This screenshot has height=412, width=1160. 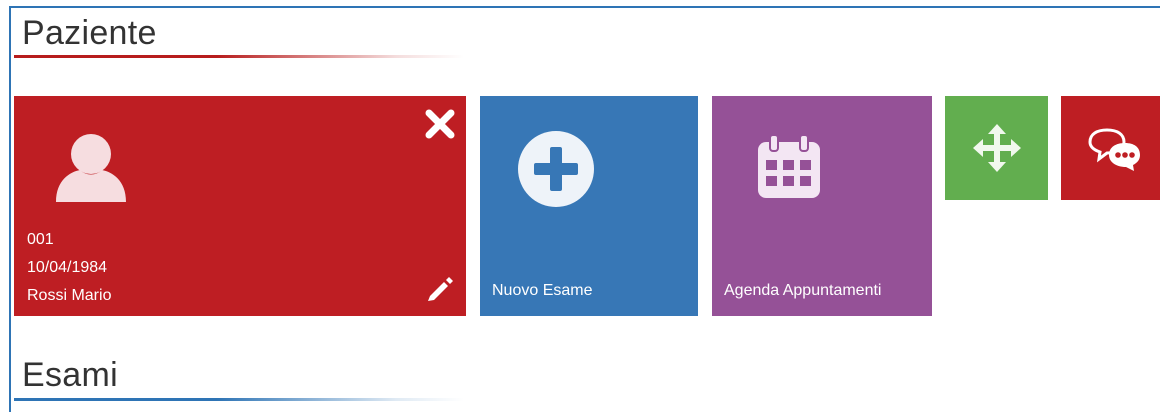 What do you see at coordinates (542, 290) in the screenshot?
I see `new-exam-label: Nuovo Esame` at bounding box center [542, 290].